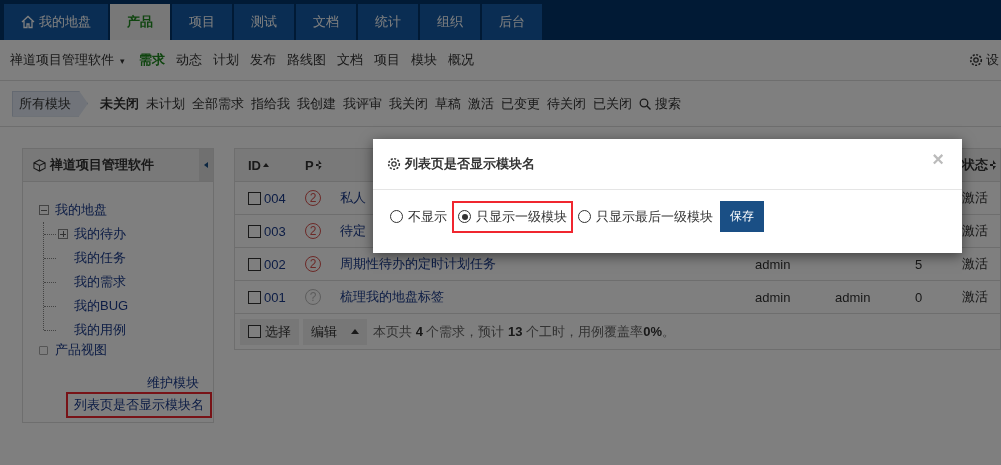  I want to click on nav-link: 需求, so click(151, 60).